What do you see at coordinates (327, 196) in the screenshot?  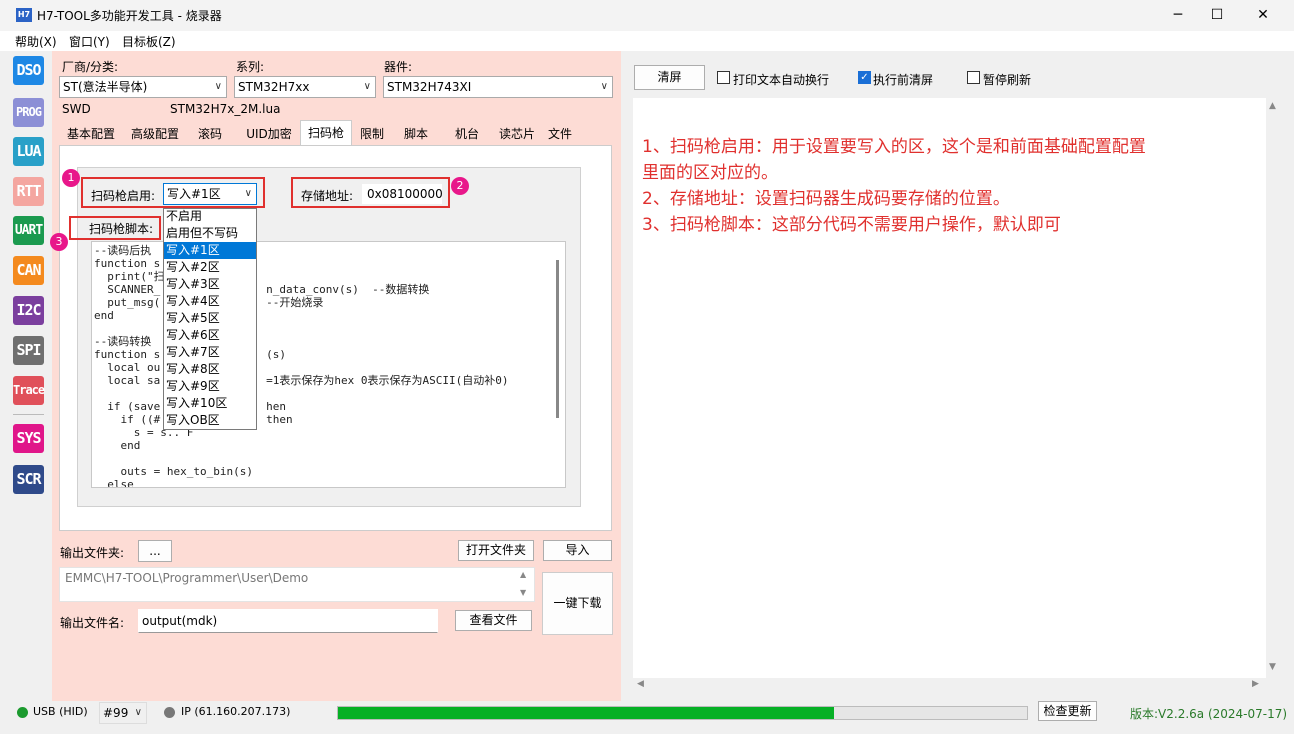 I see `storage-address-label: 存储地址:` at bounding box center [327, 196].